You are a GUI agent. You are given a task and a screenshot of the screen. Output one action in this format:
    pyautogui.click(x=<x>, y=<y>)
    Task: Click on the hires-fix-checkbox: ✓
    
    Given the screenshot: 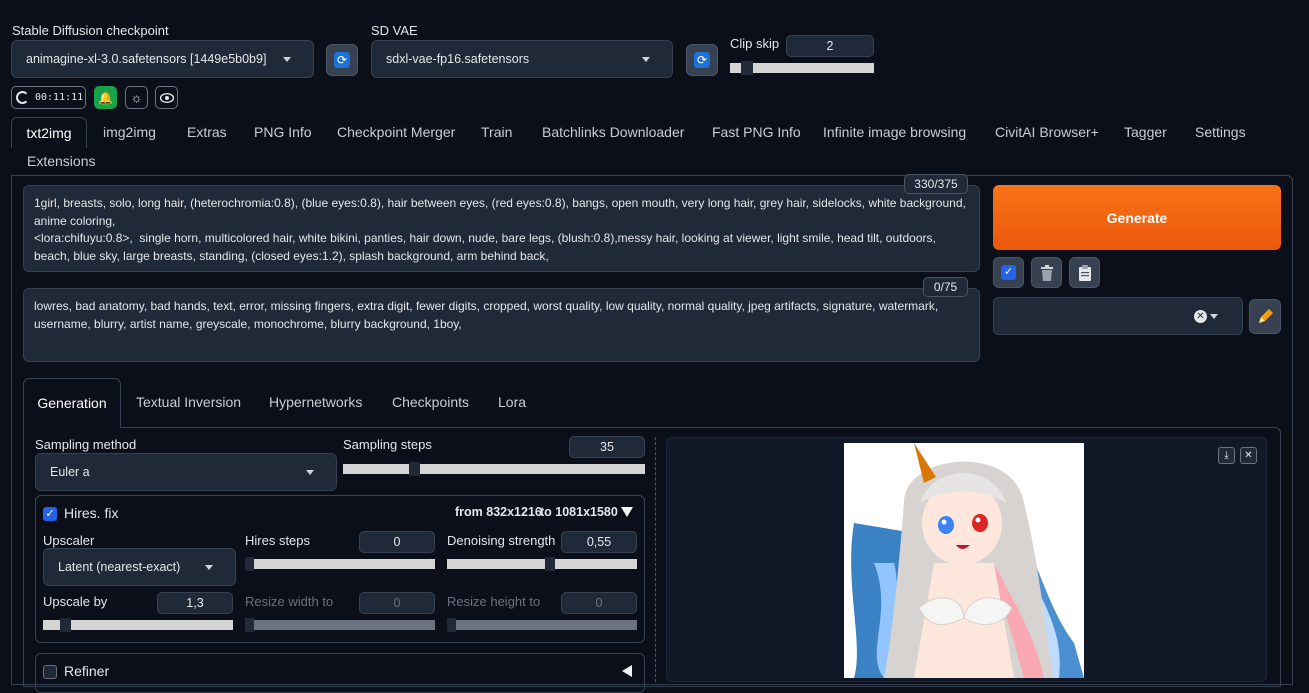 What is the action you would take?
    pyautogui.click(x=50, y=514)
    